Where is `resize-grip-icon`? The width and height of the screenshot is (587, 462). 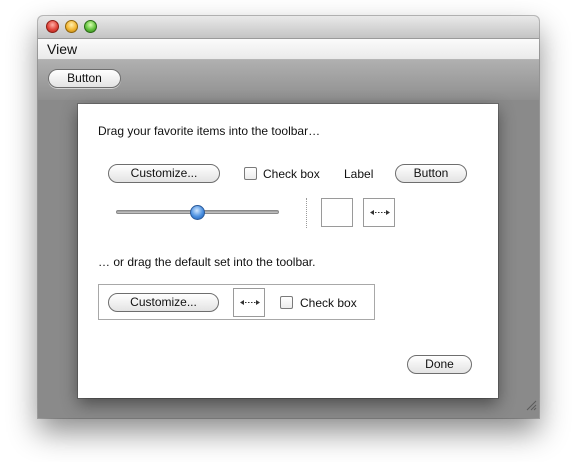
resize-grip-icon is located at coordinates (531, 407).